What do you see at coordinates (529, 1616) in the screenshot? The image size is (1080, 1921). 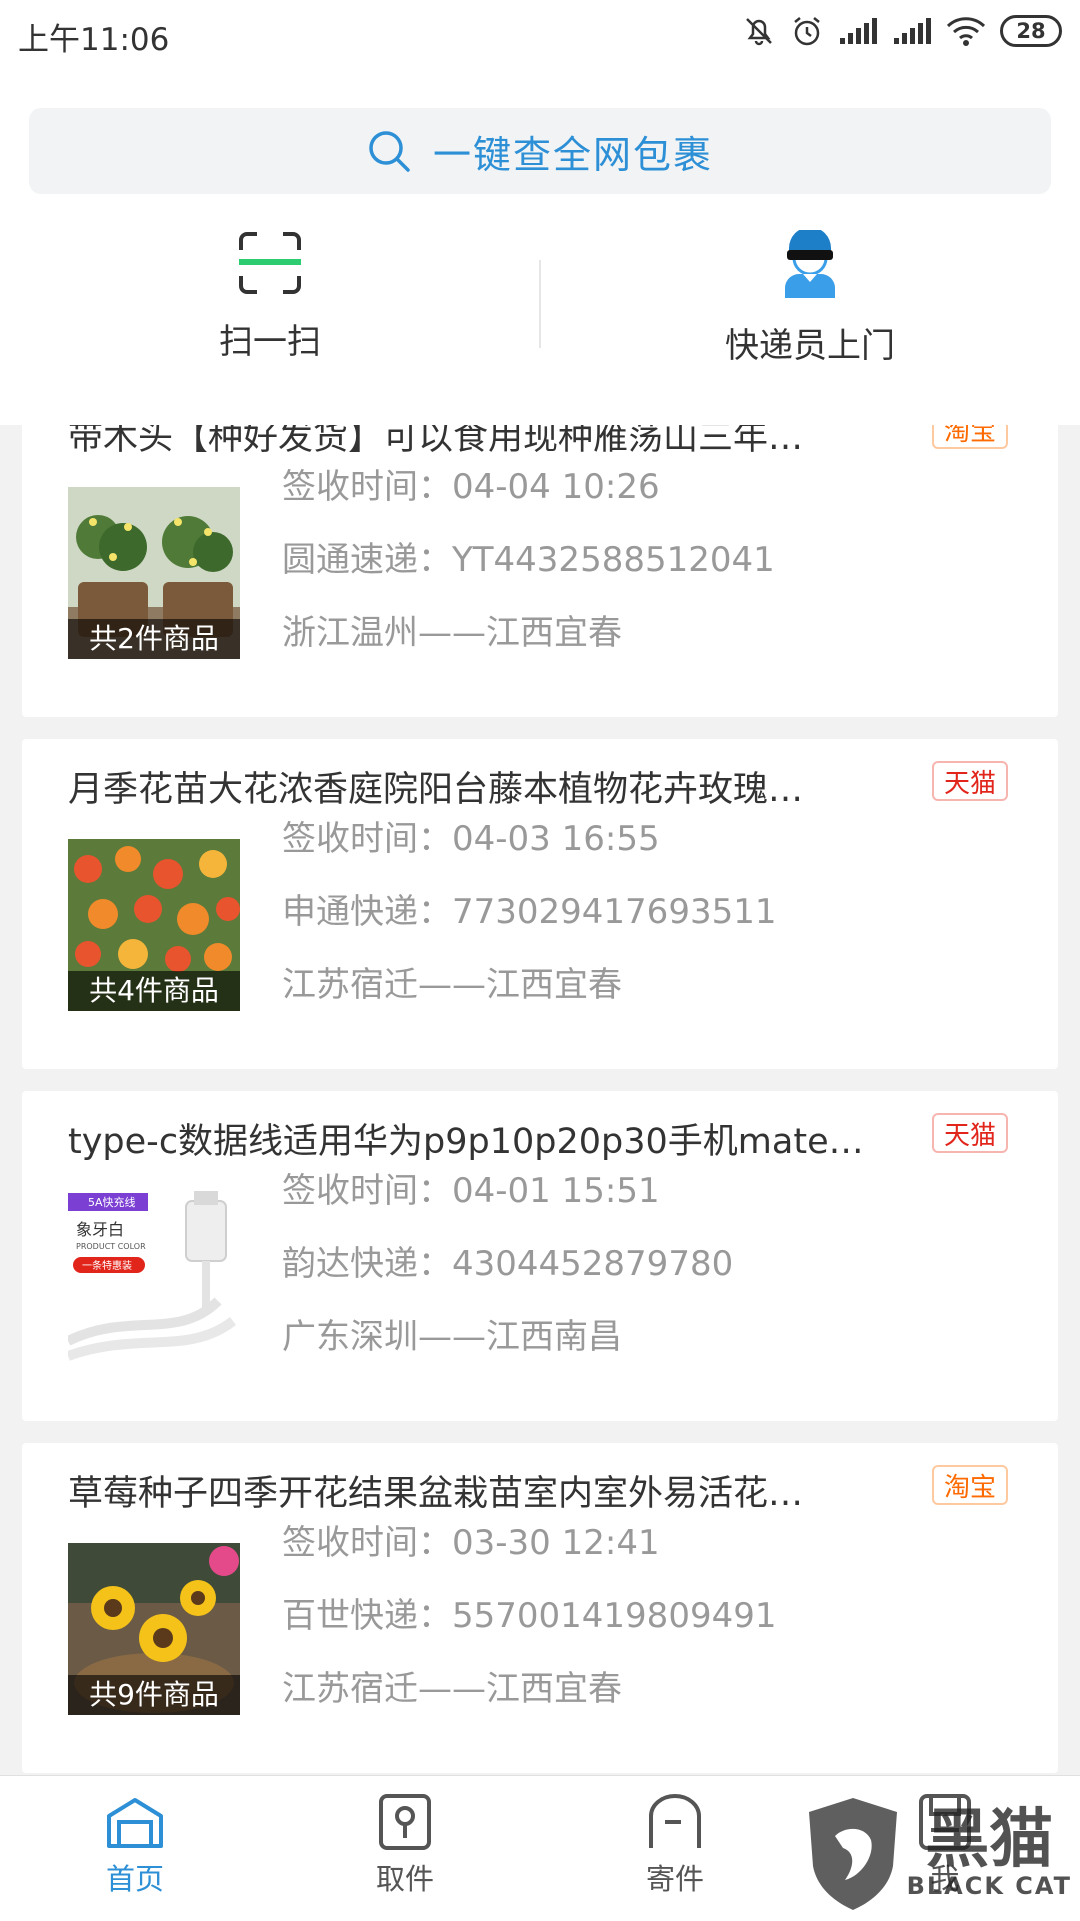 I see `courier-tracking: 百世快递：557001419809491` at bounding box center [529, 1616].